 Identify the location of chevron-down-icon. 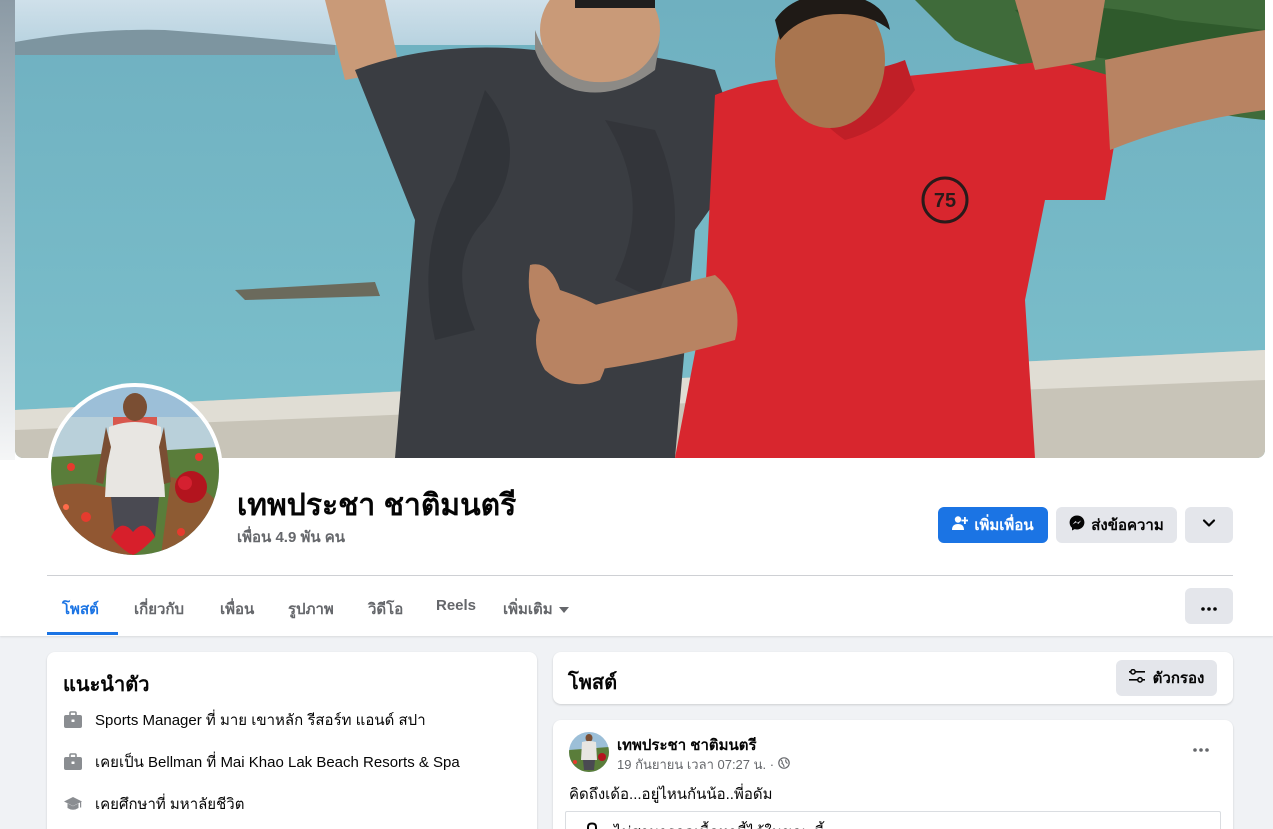
(1209, 525).